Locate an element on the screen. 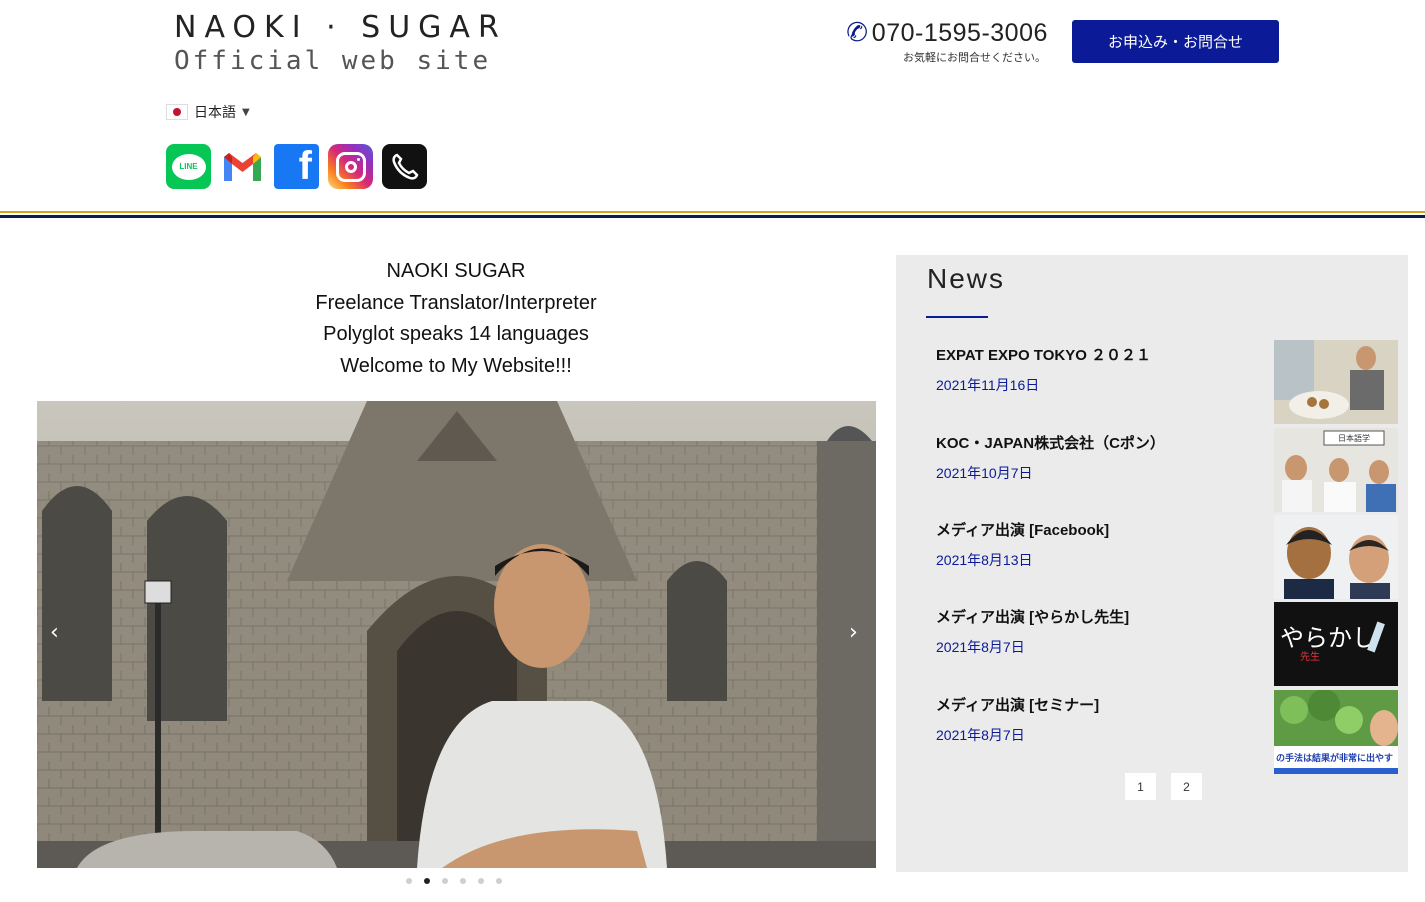  intro-languages: Polyglot speaks 14 languages is located at coordinates (456, 334).